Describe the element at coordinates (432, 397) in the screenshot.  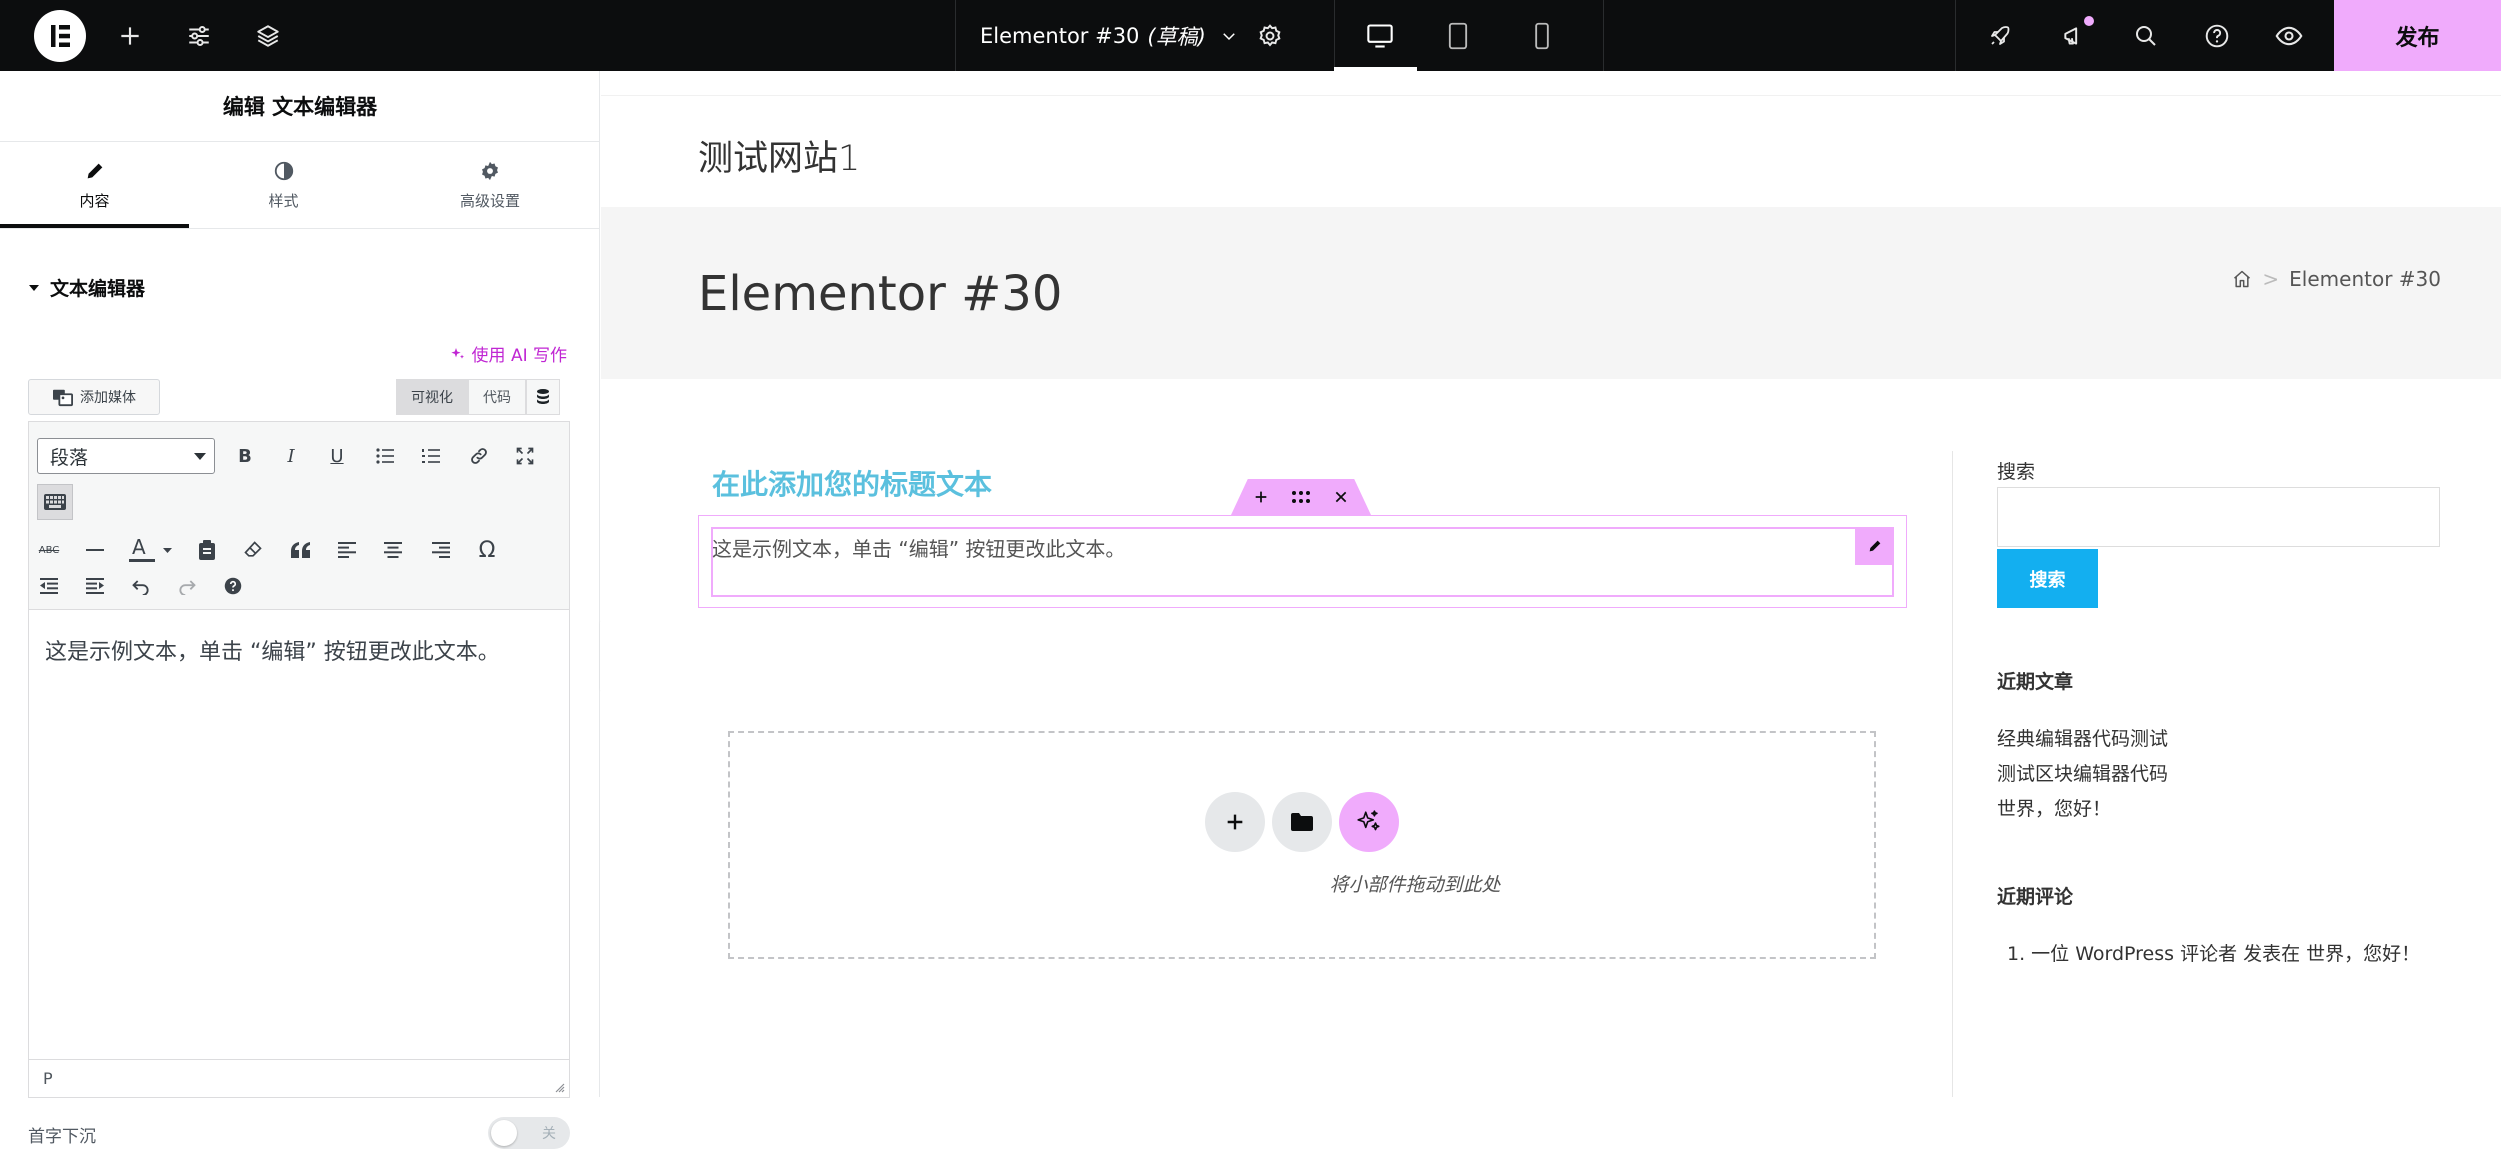
I see `visual-mode-tab: 可视化` at that location.